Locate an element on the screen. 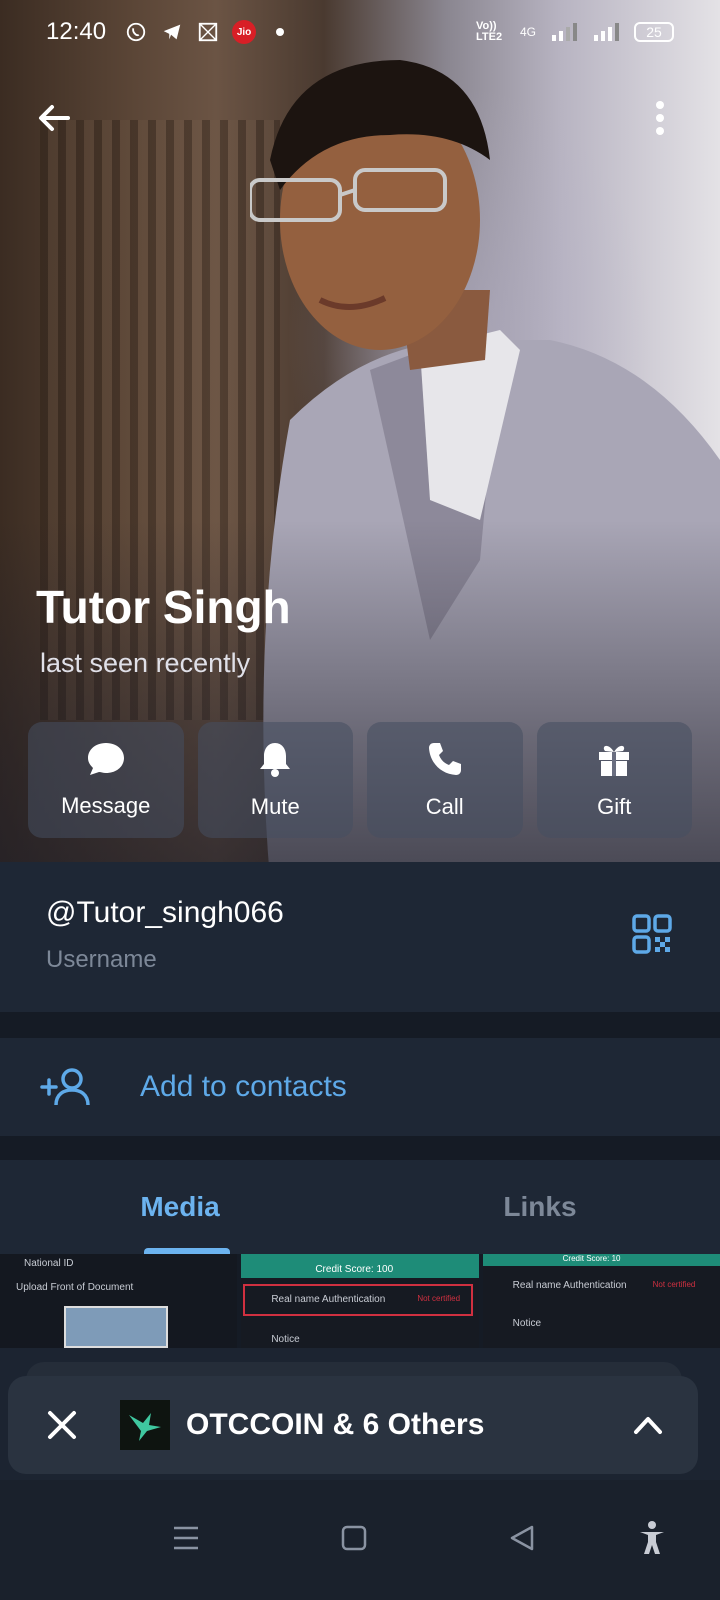 The image size is (720, 1600). tab-links-label: Links is located at coordinates (540, 1206).